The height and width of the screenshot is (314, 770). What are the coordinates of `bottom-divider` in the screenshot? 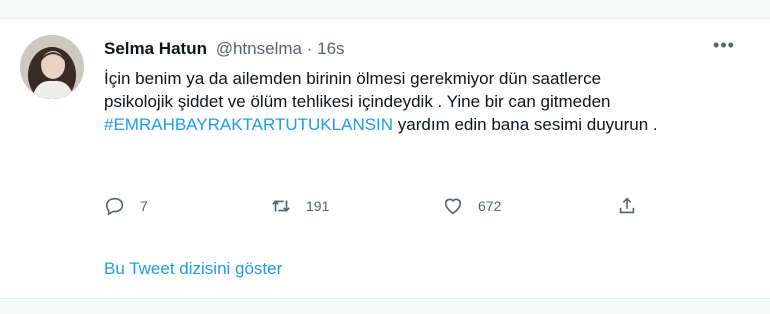 It's located at (385, 306).